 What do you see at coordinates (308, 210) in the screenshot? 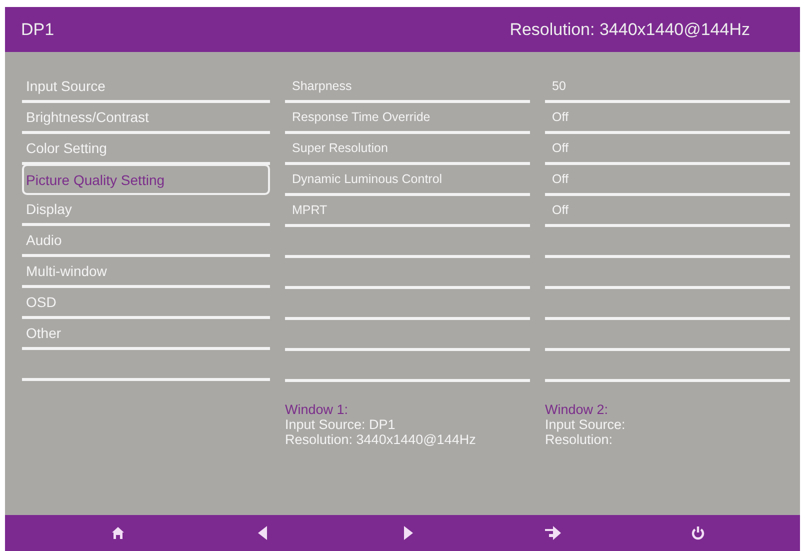
I see `setting-name: MPRT` at bounding box center [308, 210].